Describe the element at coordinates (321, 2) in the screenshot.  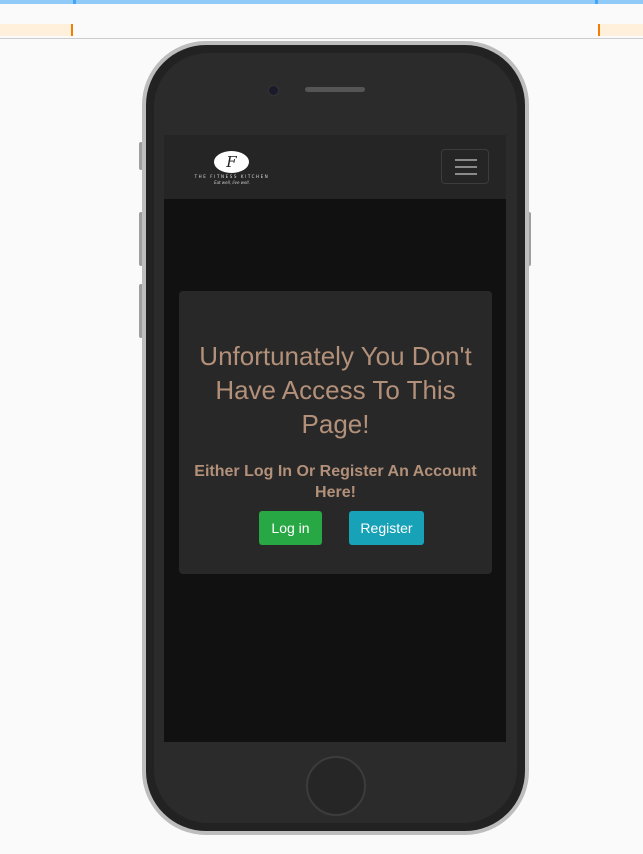
I see `devtools-media-query-bar` at that location.